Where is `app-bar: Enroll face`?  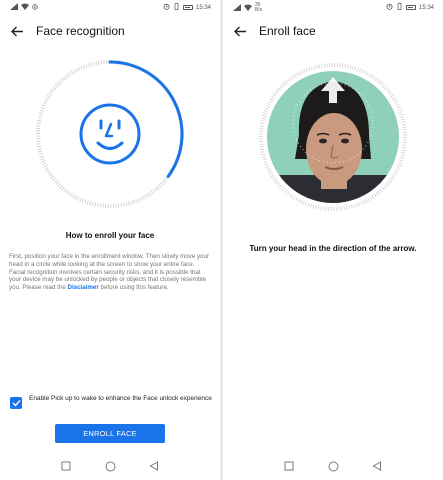
app-bar: Enroll face is located at coordinates (333, 31).